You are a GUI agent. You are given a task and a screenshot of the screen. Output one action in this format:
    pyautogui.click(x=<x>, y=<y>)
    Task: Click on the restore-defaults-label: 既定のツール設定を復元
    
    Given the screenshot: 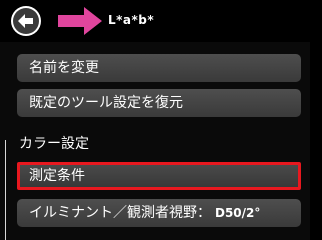 What is the action you would take?
    pyautogui.click(x=106, y=103)
    